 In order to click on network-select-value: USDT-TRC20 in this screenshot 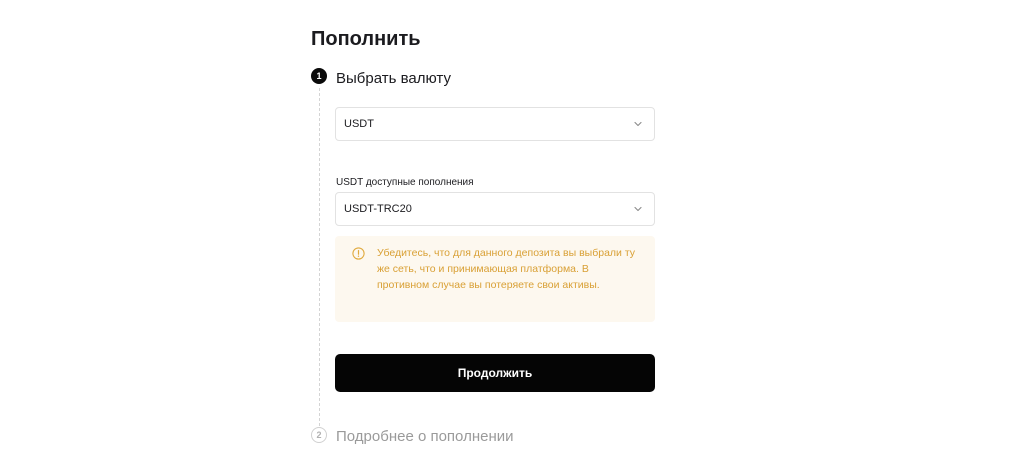, I will do `click(378, 209)`.